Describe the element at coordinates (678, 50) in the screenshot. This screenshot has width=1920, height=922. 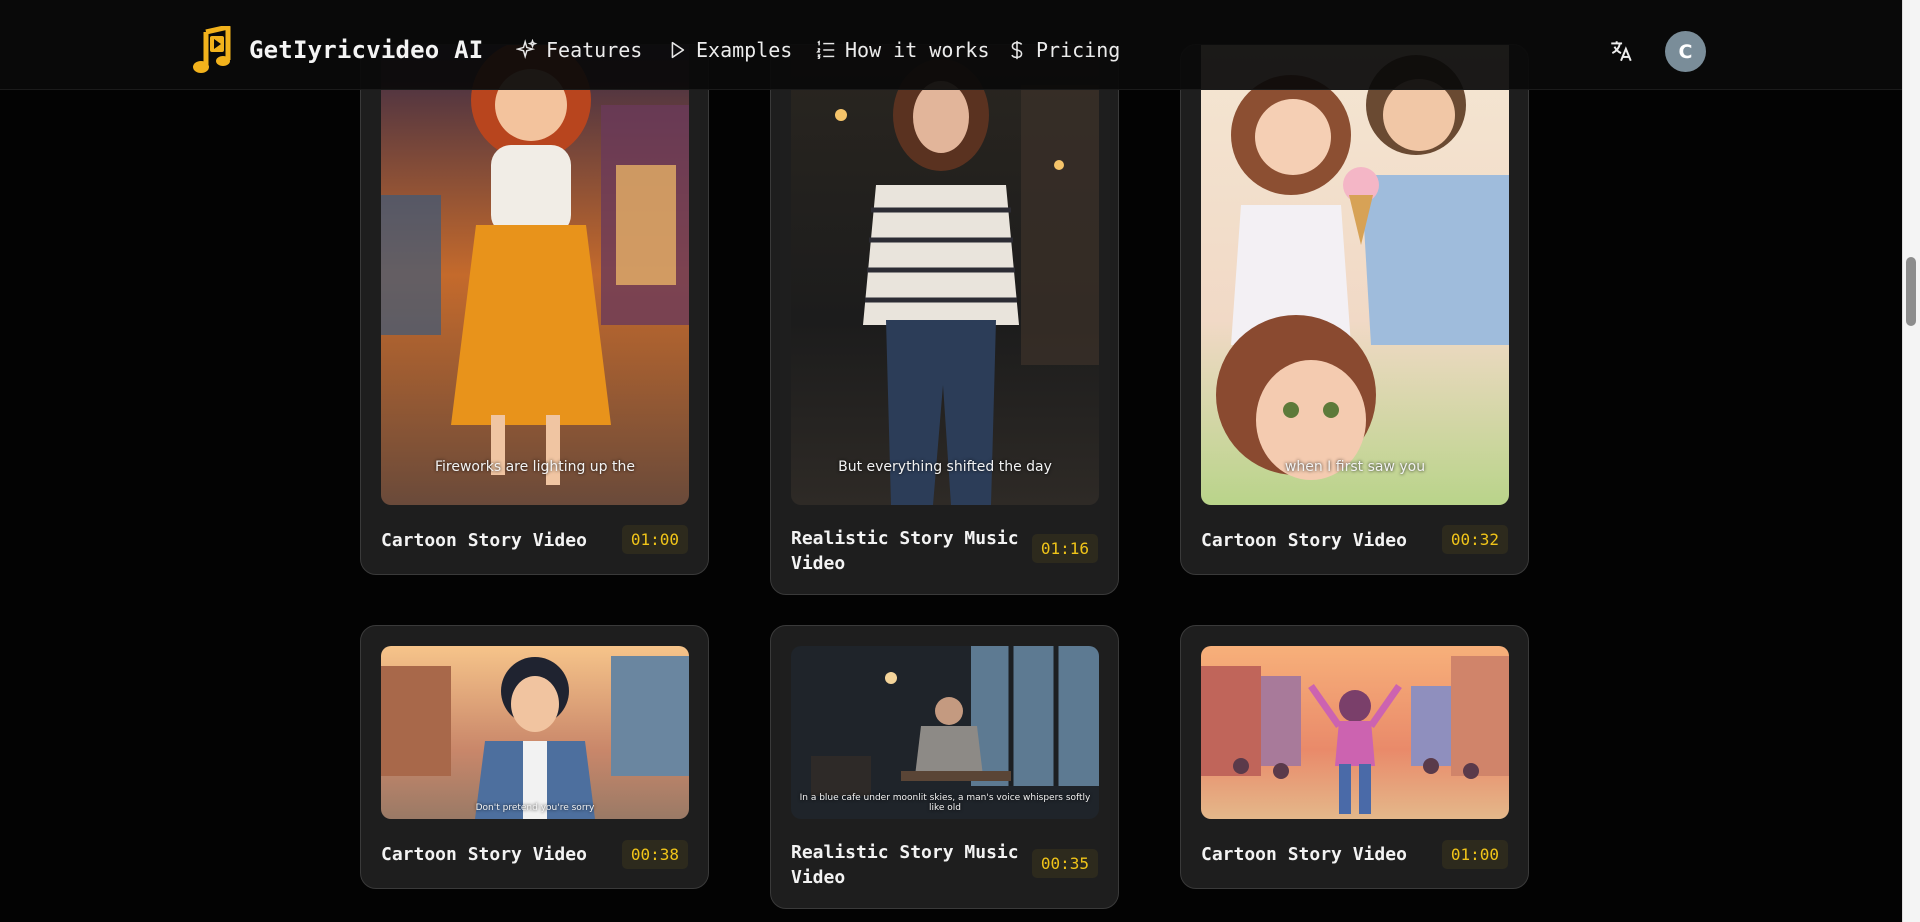
I see `play-icon` at that location.